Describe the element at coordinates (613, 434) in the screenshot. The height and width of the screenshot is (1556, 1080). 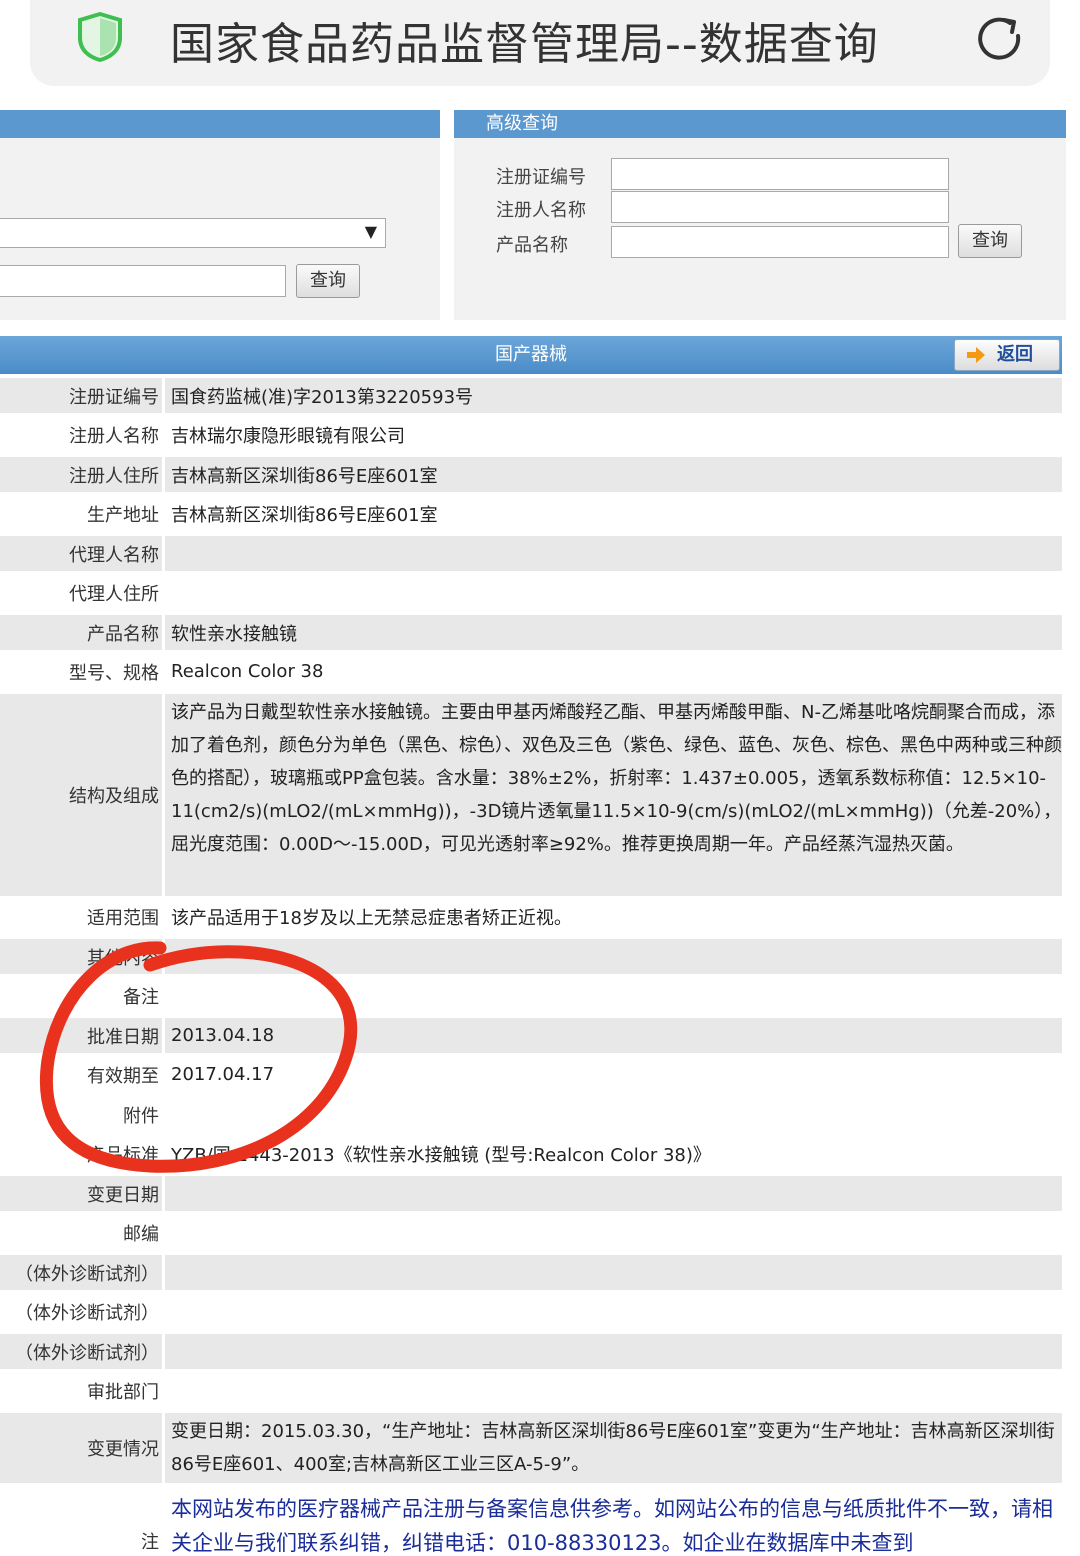
I see `row-value: 吉林瑞尔康隐形眼镜有限公司` at that location.